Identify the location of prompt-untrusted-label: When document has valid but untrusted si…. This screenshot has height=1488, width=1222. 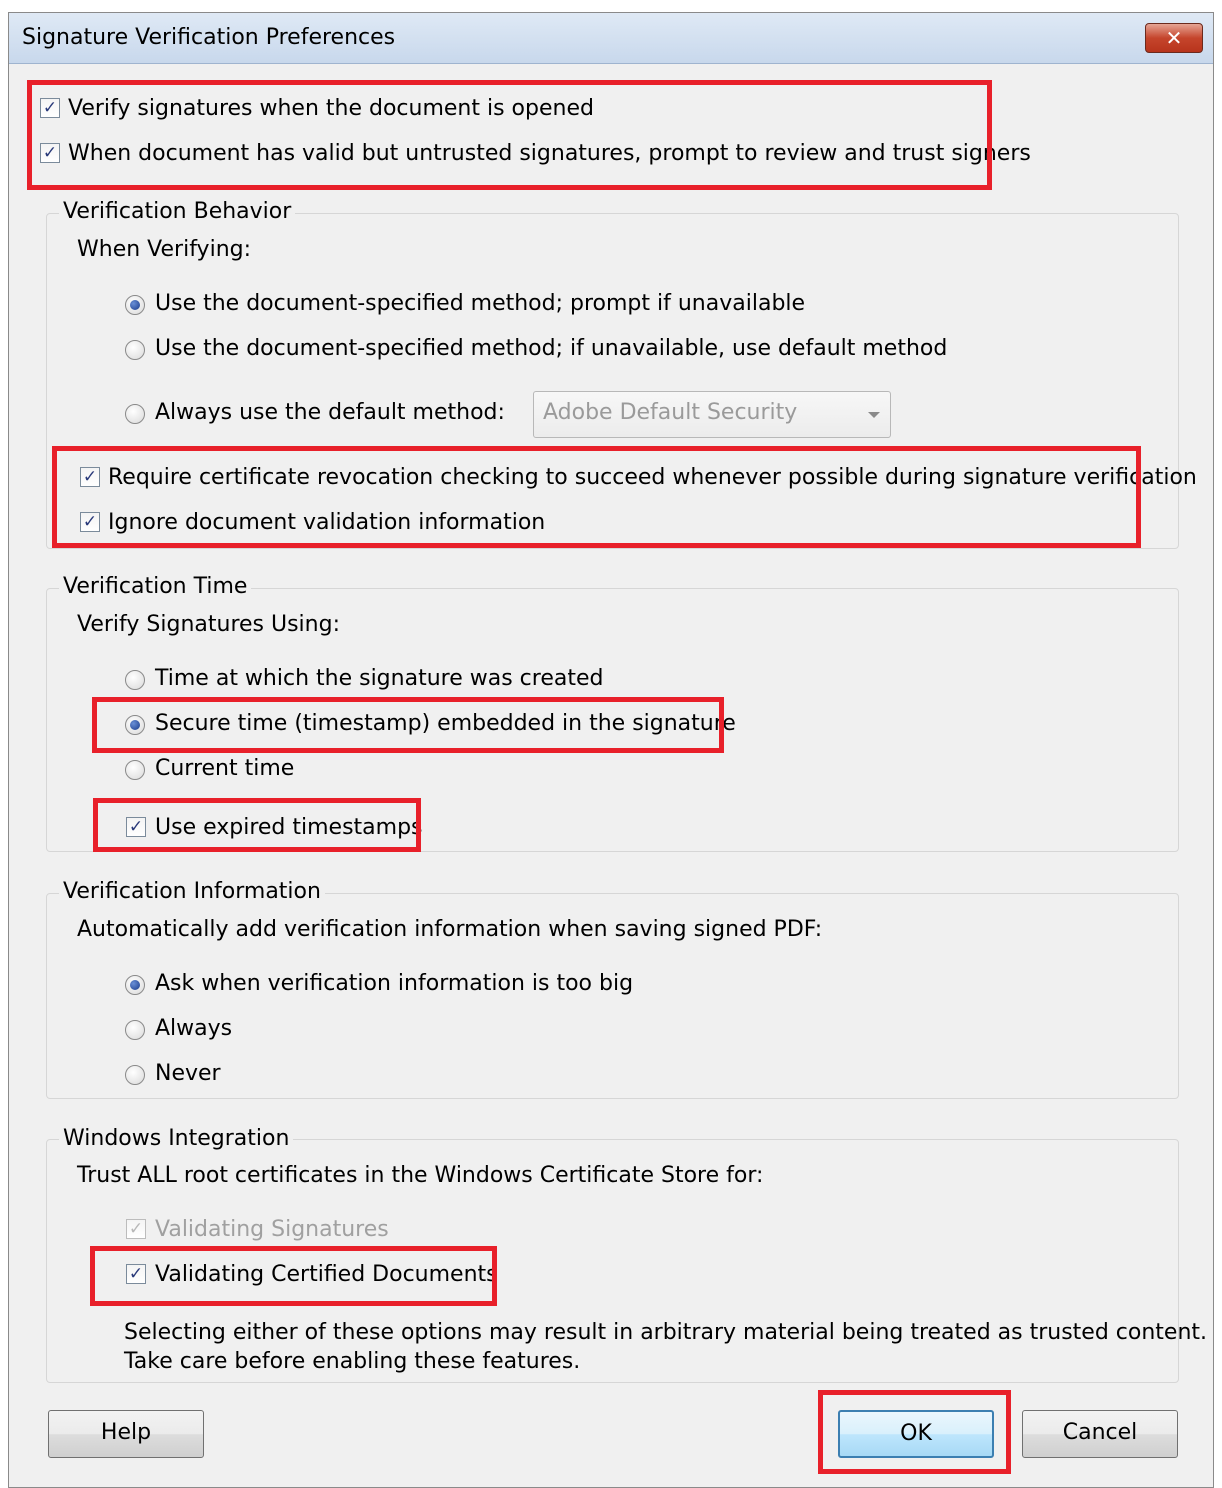
(549, 153).